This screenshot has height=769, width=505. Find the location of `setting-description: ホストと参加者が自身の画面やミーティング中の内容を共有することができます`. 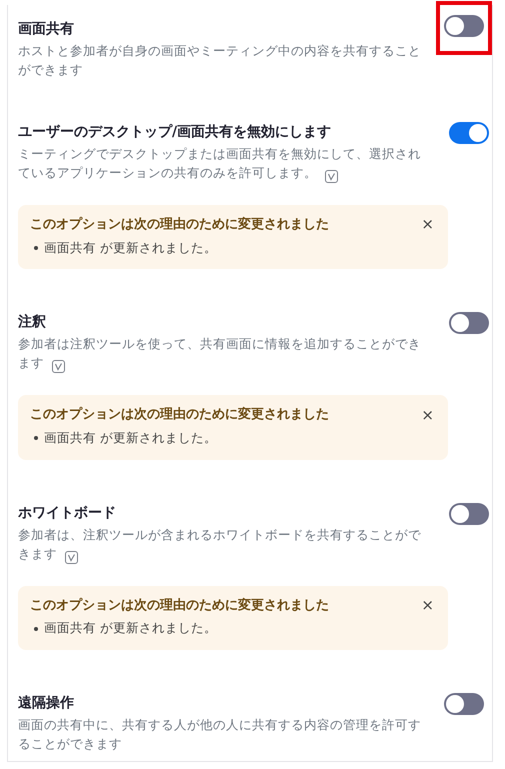

setting-description: ホストと参加者が自身の画面やミーティング中の内容を共有することができます is located at coordinates (220, 60).